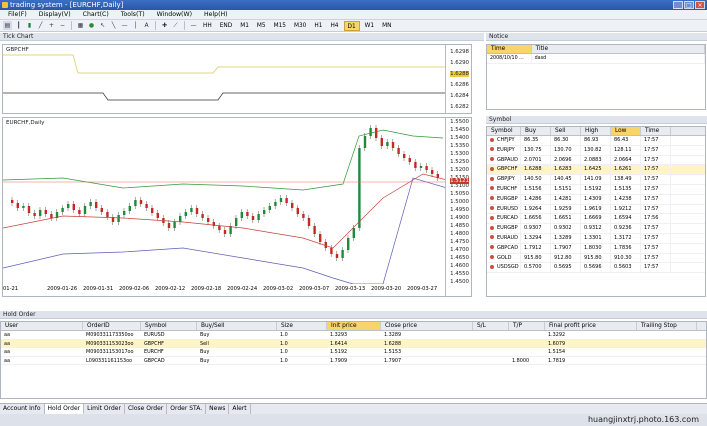 The image size is (707, 426). Describe the element at coordinates (700, 5) in the screenshot. I see `close-button: ×` at that location.